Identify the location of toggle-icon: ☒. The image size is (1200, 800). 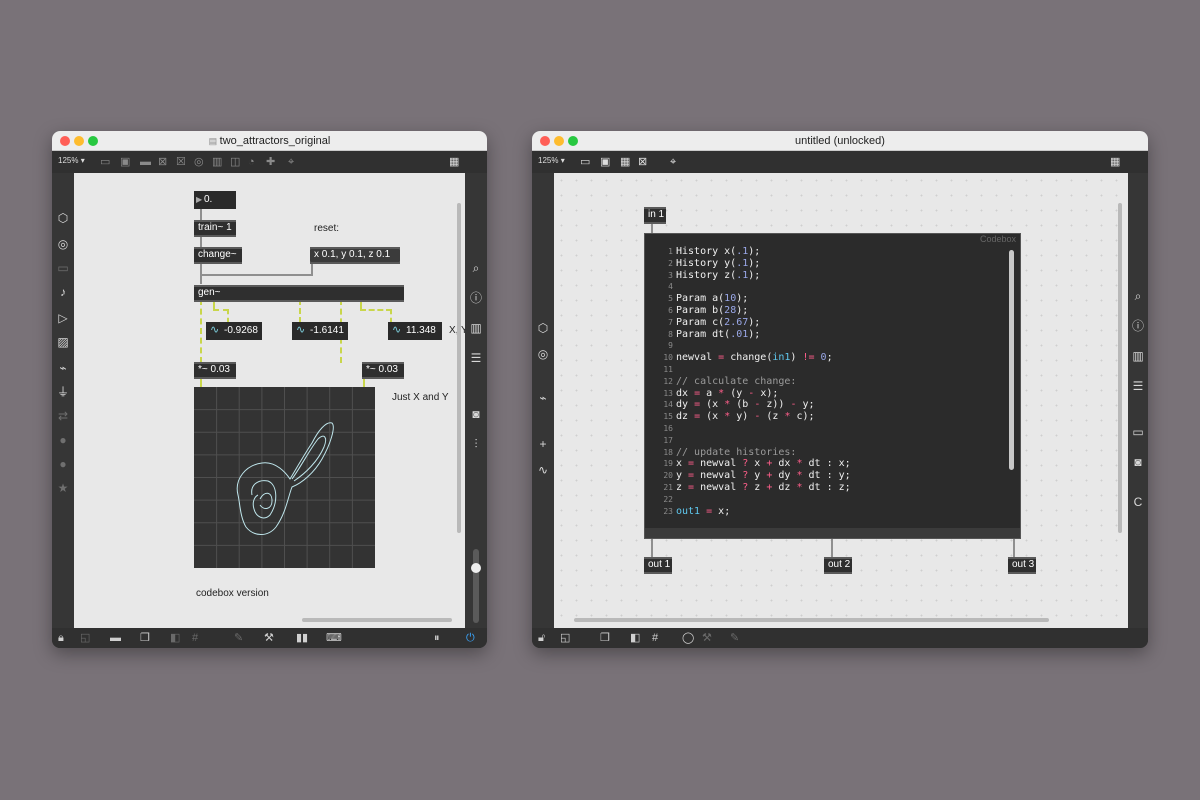
(181, 162).